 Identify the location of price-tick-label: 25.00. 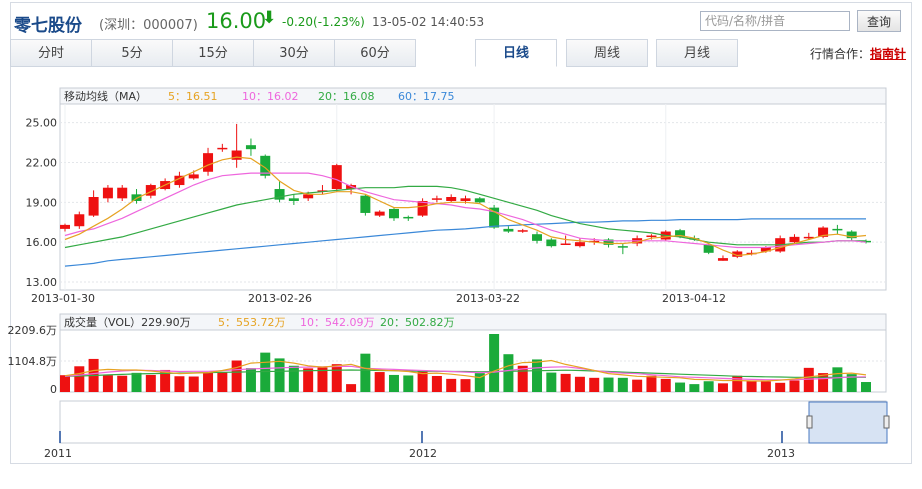
(42, 123).